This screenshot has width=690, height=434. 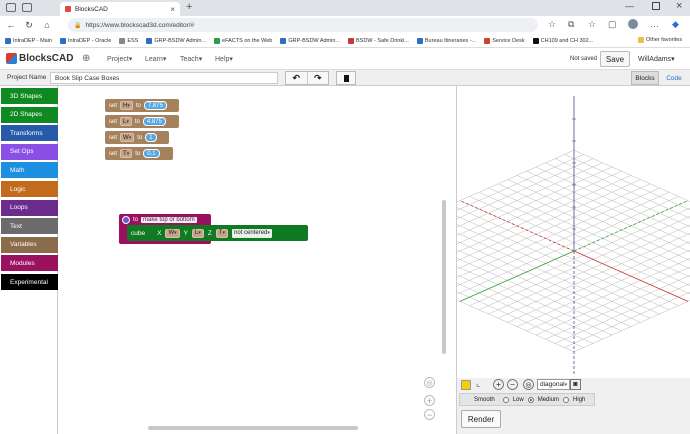 What do you see at coordinates (224, 59) in the screenshot?
I see `menu-help: Help▾` at bounding box center [224, 59].